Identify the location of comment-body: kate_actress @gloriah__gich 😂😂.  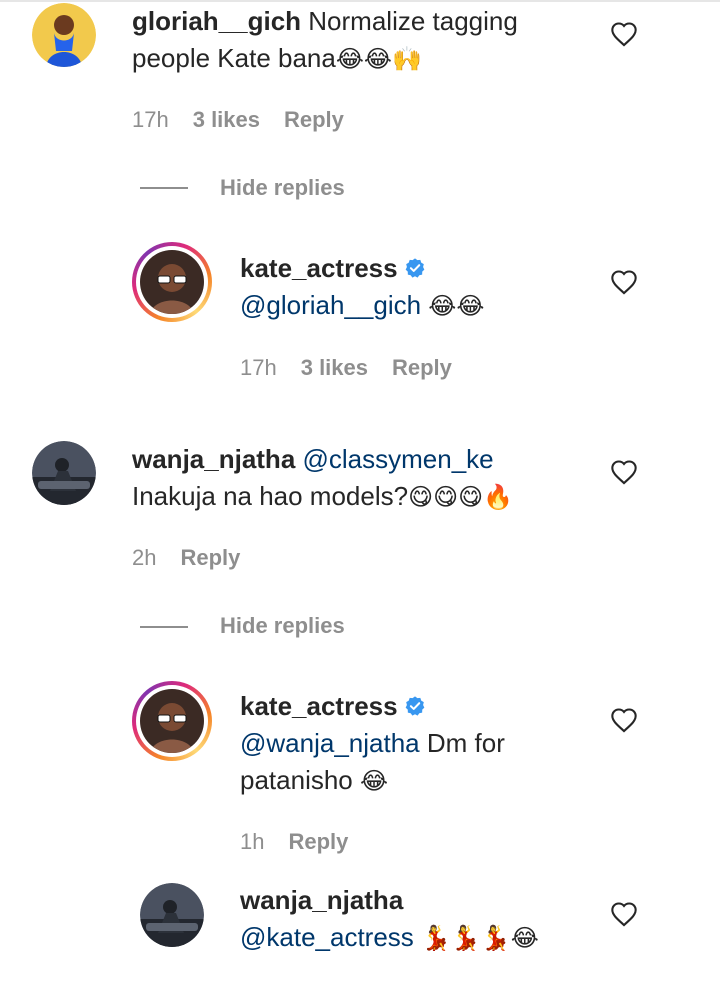
(420, 287).